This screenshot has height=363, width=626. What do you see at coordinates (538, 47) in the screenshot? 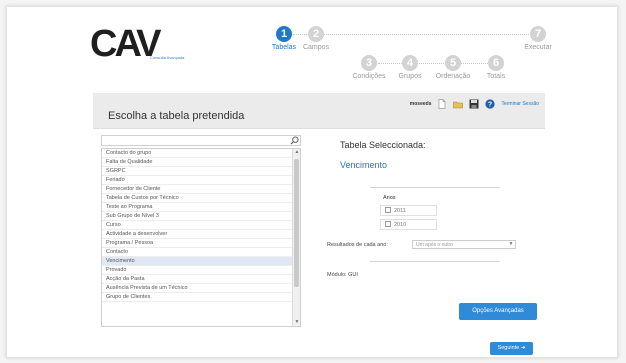
I see `step-label: Executar` at bounding box center [538, 47].